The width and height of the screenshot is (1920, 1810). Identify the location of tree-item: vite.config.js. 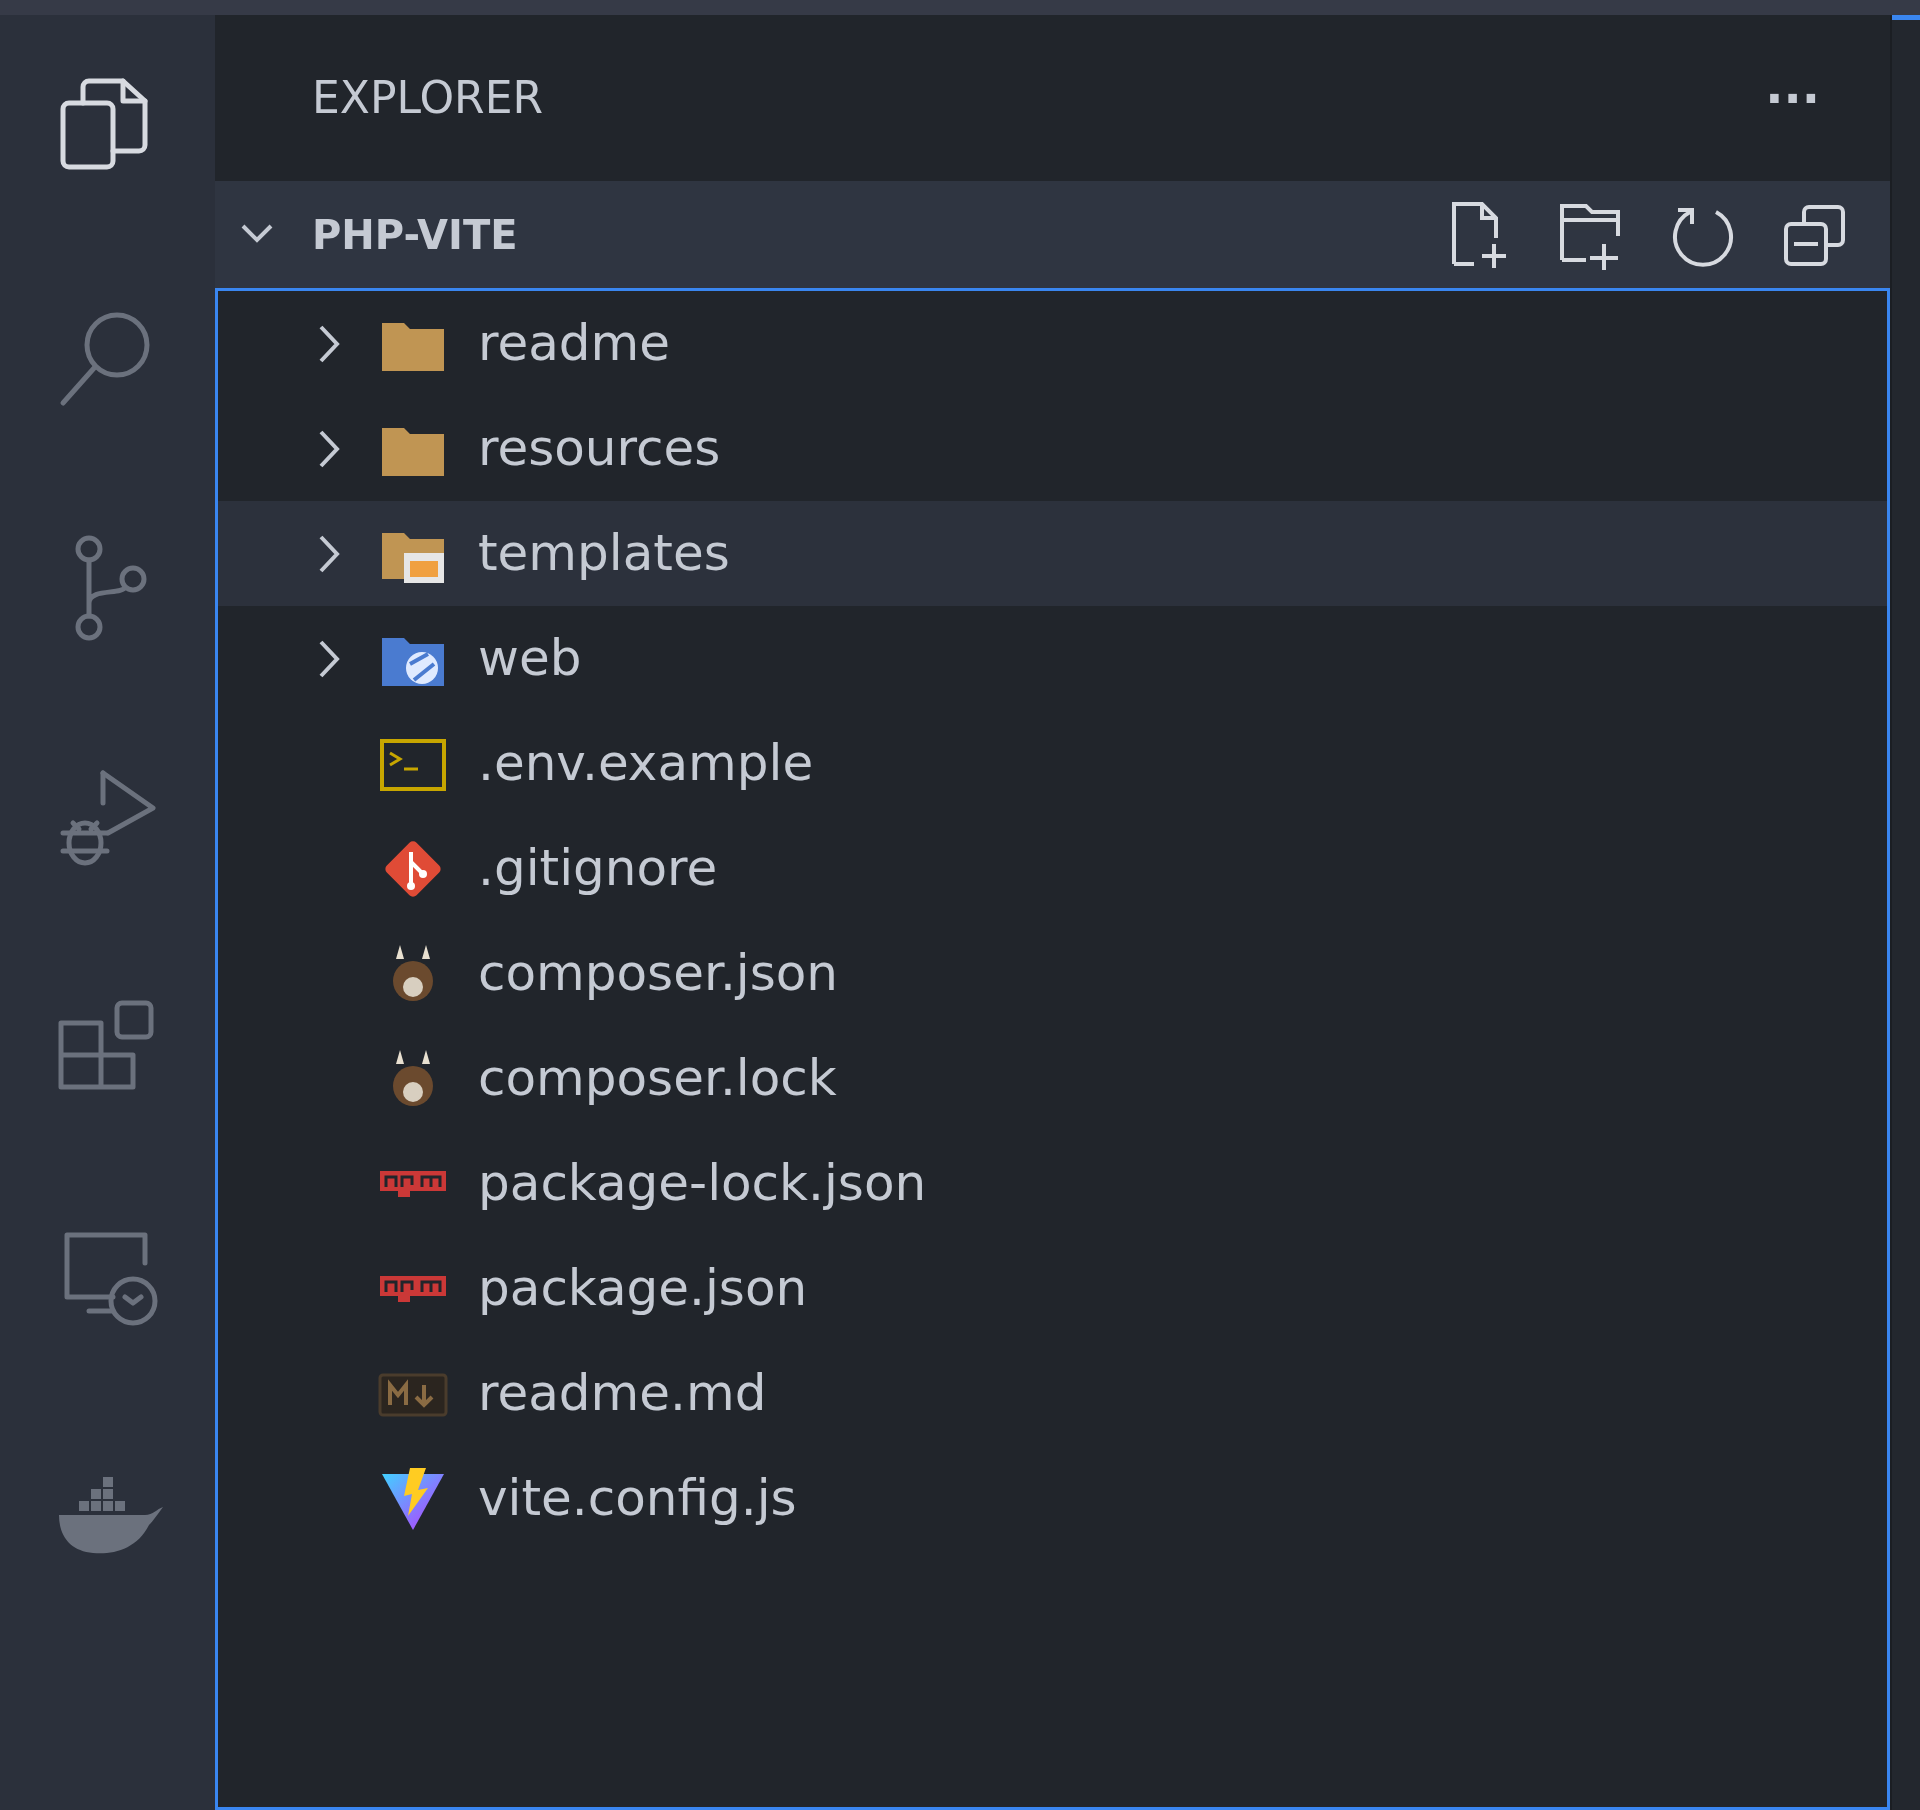
(1052, 1498).